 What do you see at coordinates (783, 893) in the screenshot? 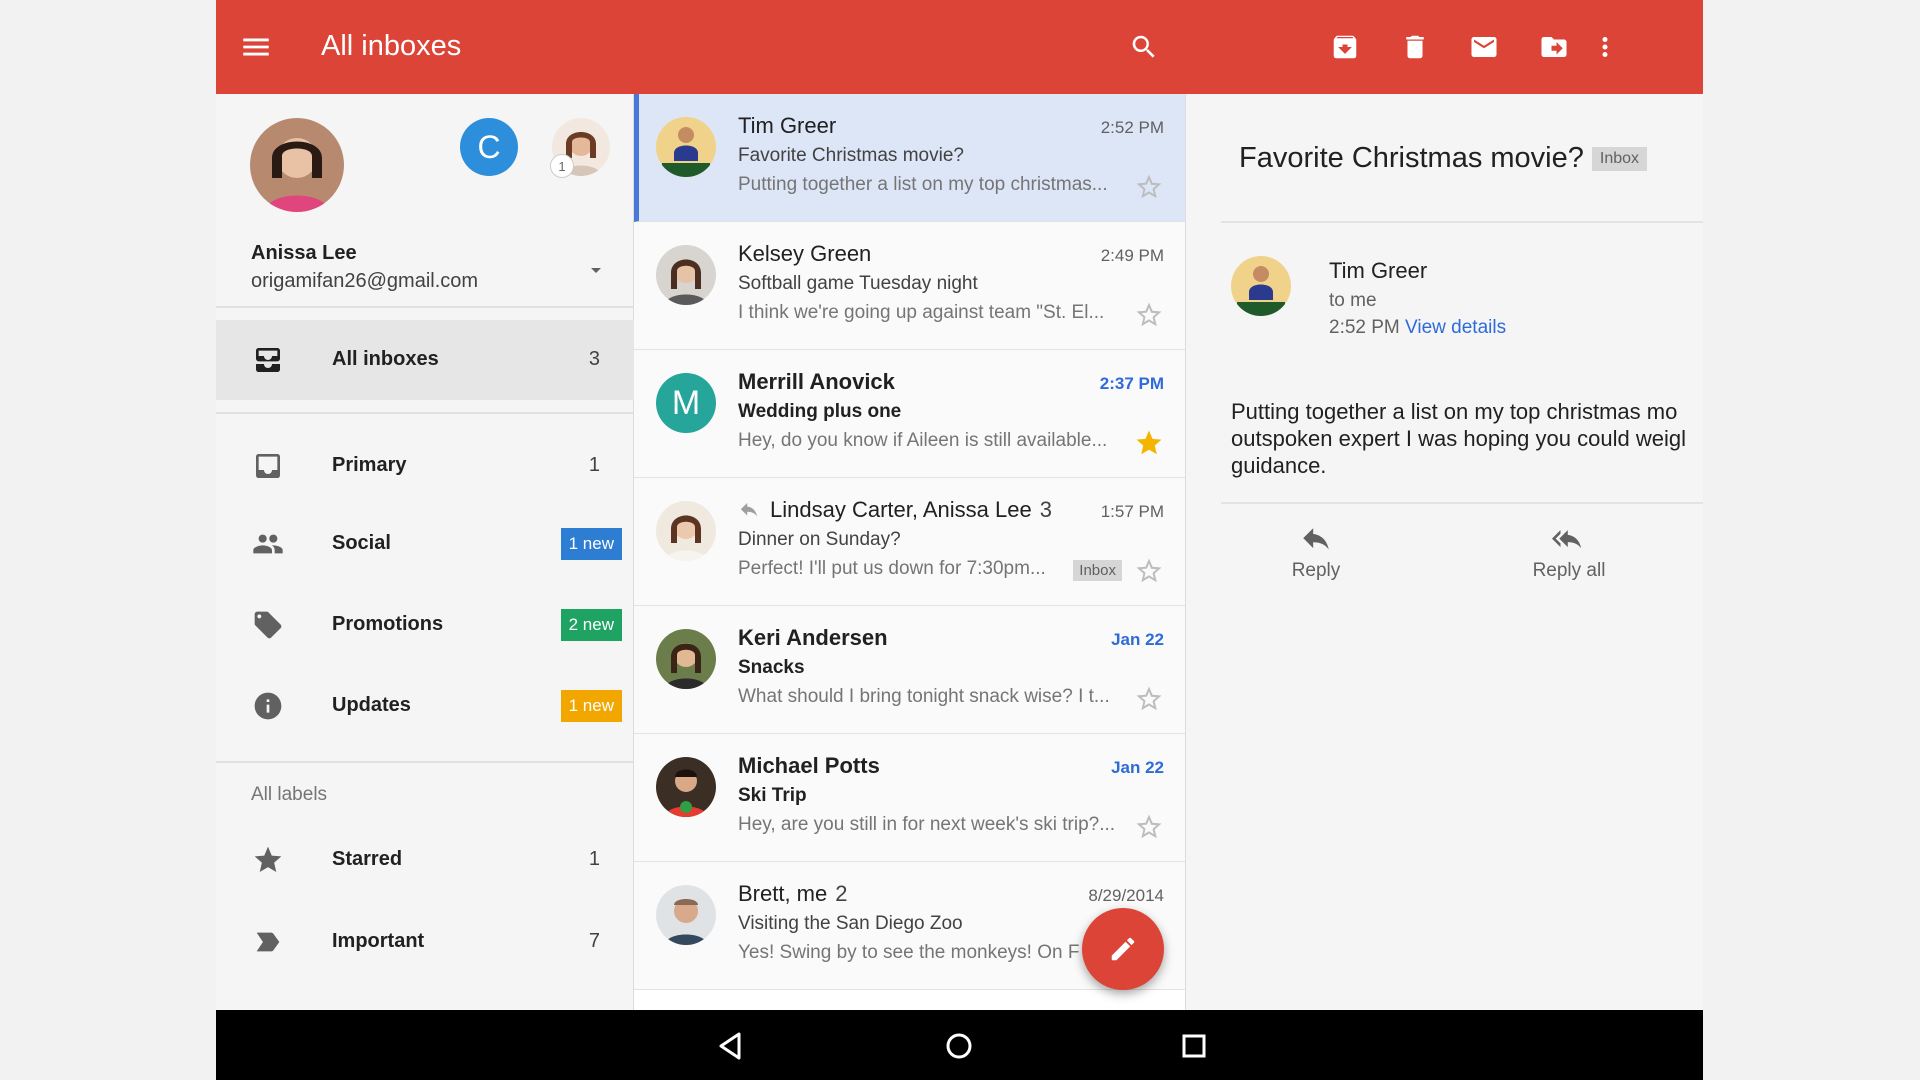
I see `sender-names: Brett, me` at bounding box center [783, 893].